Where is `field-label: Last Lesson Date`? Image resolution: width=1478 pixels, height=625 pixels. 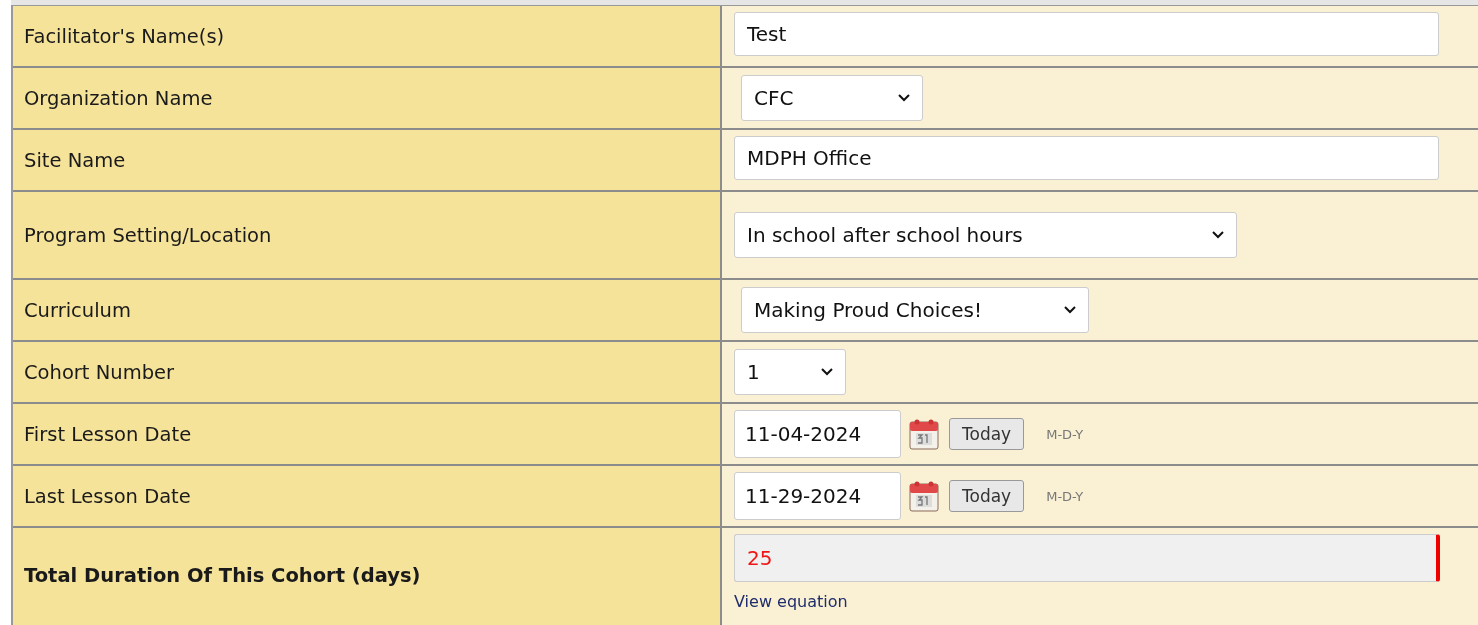 field-label: Last Lesson Date is located at coordinates (107, 496).